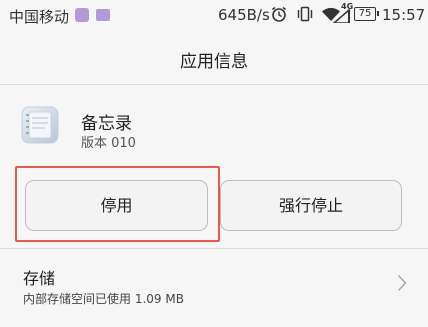 The height and width of the screenshot is (327, 428). What do you see at coordinates (402, 285) in the screenshot?
I see `chevron-right-icon` at bounding box center [402, 285].